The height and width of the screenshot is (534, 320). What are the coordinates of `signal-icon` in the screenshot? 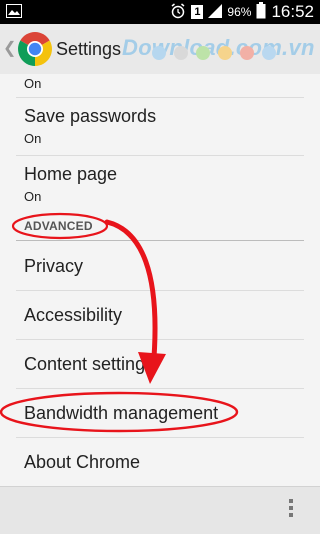 It's located at (215, 12).